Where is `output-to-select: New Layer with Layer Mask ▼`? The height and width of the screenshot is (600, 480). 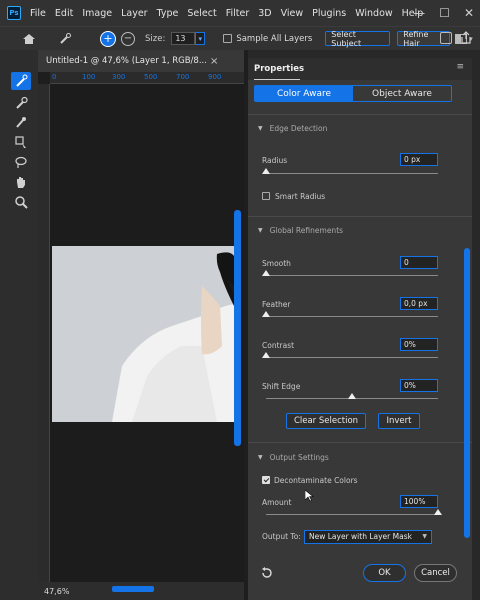
output-to-select: New Layer with Layer Mask ▼ is located at coordinates (368, 537).